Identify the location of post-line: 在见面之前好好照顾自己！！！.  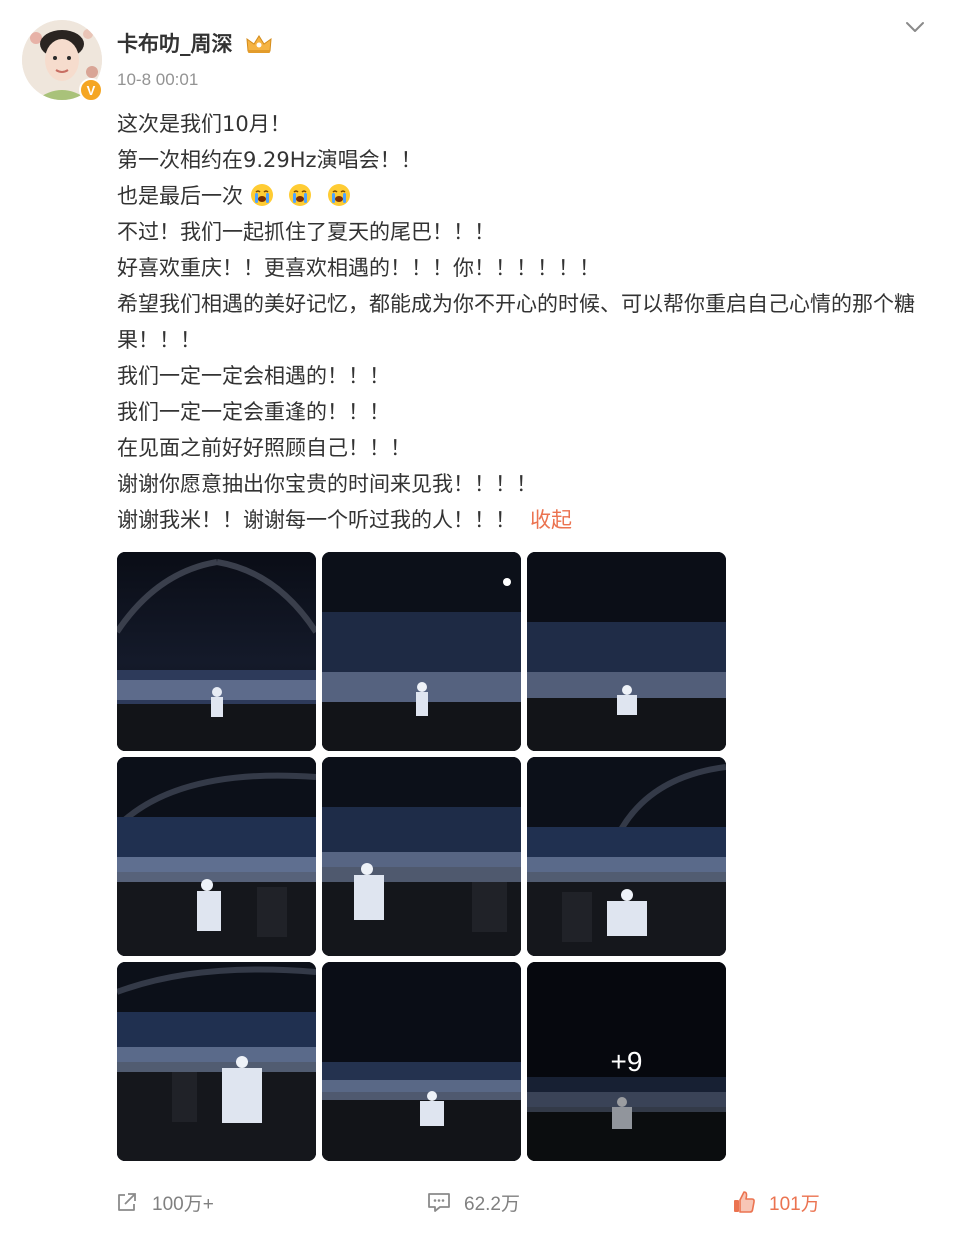
(264, 448).